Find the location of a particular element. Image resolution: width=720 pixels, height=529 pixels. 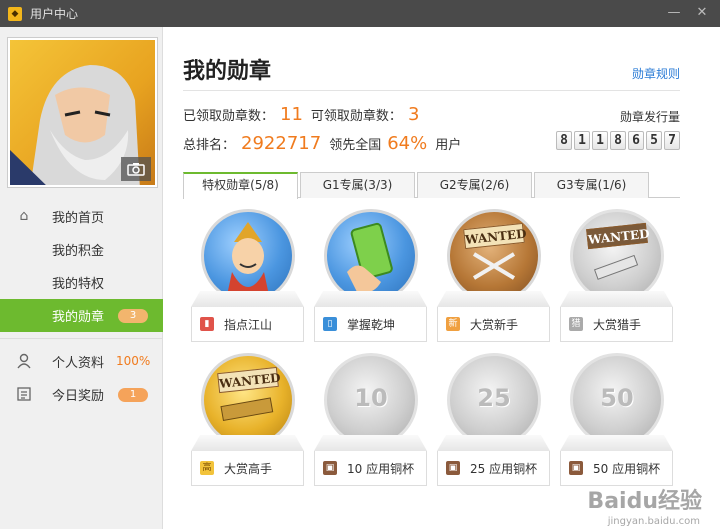

medal-card: 25 ▣ 25 应用铜杯 is located at coordinates (493, 419).